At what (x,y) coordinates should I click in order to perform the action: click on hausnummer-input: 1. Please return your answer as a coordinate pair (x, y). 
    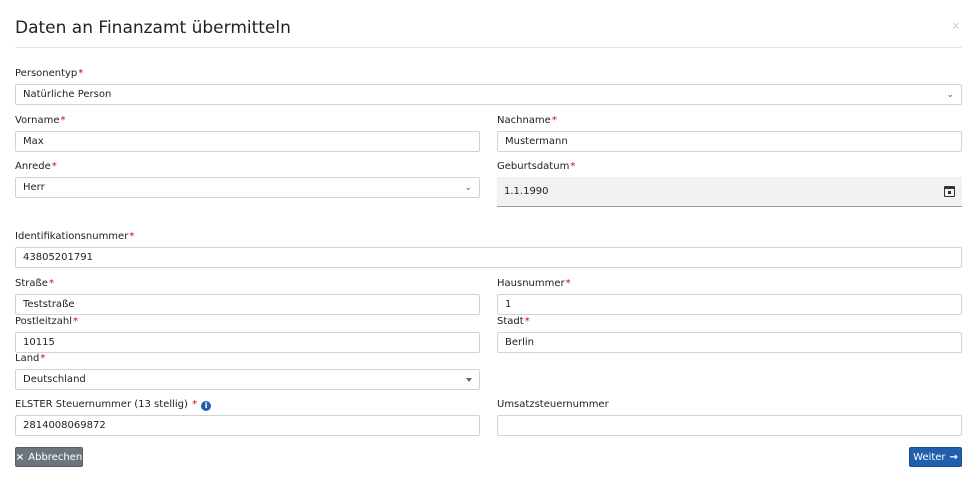
    Looking at the image, I should click on (729, 304).